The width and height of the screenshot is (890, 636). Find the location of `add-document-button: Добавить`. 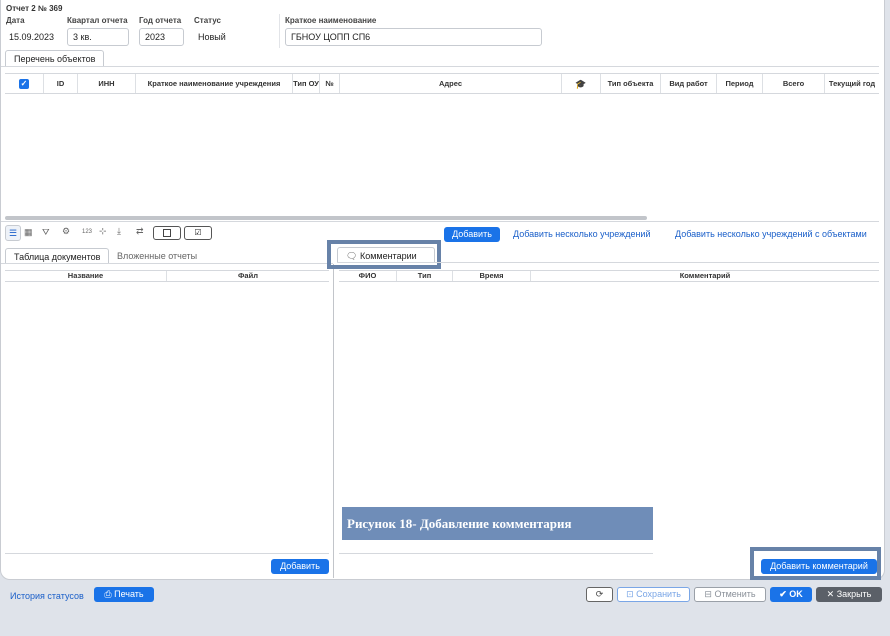

add-document-button: Добавить is located at coordinates (300, 566).